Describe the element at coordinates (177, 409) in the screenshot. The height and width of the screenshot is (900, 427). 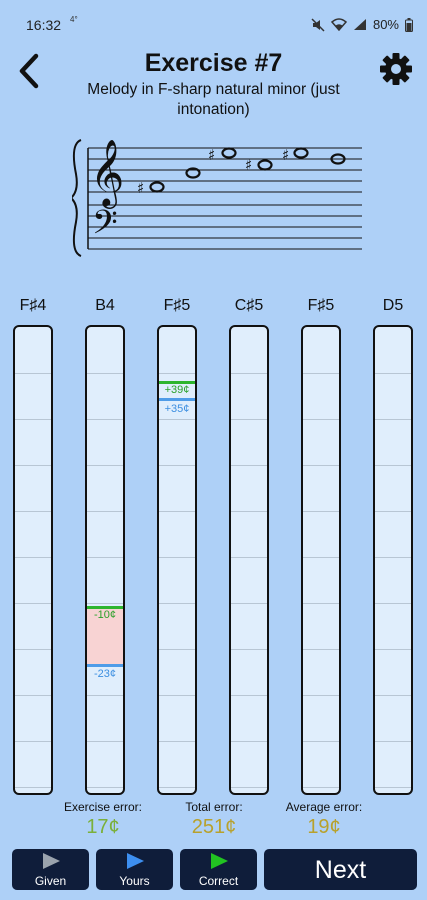
I see `your-cents-label: +35¢` at that location.